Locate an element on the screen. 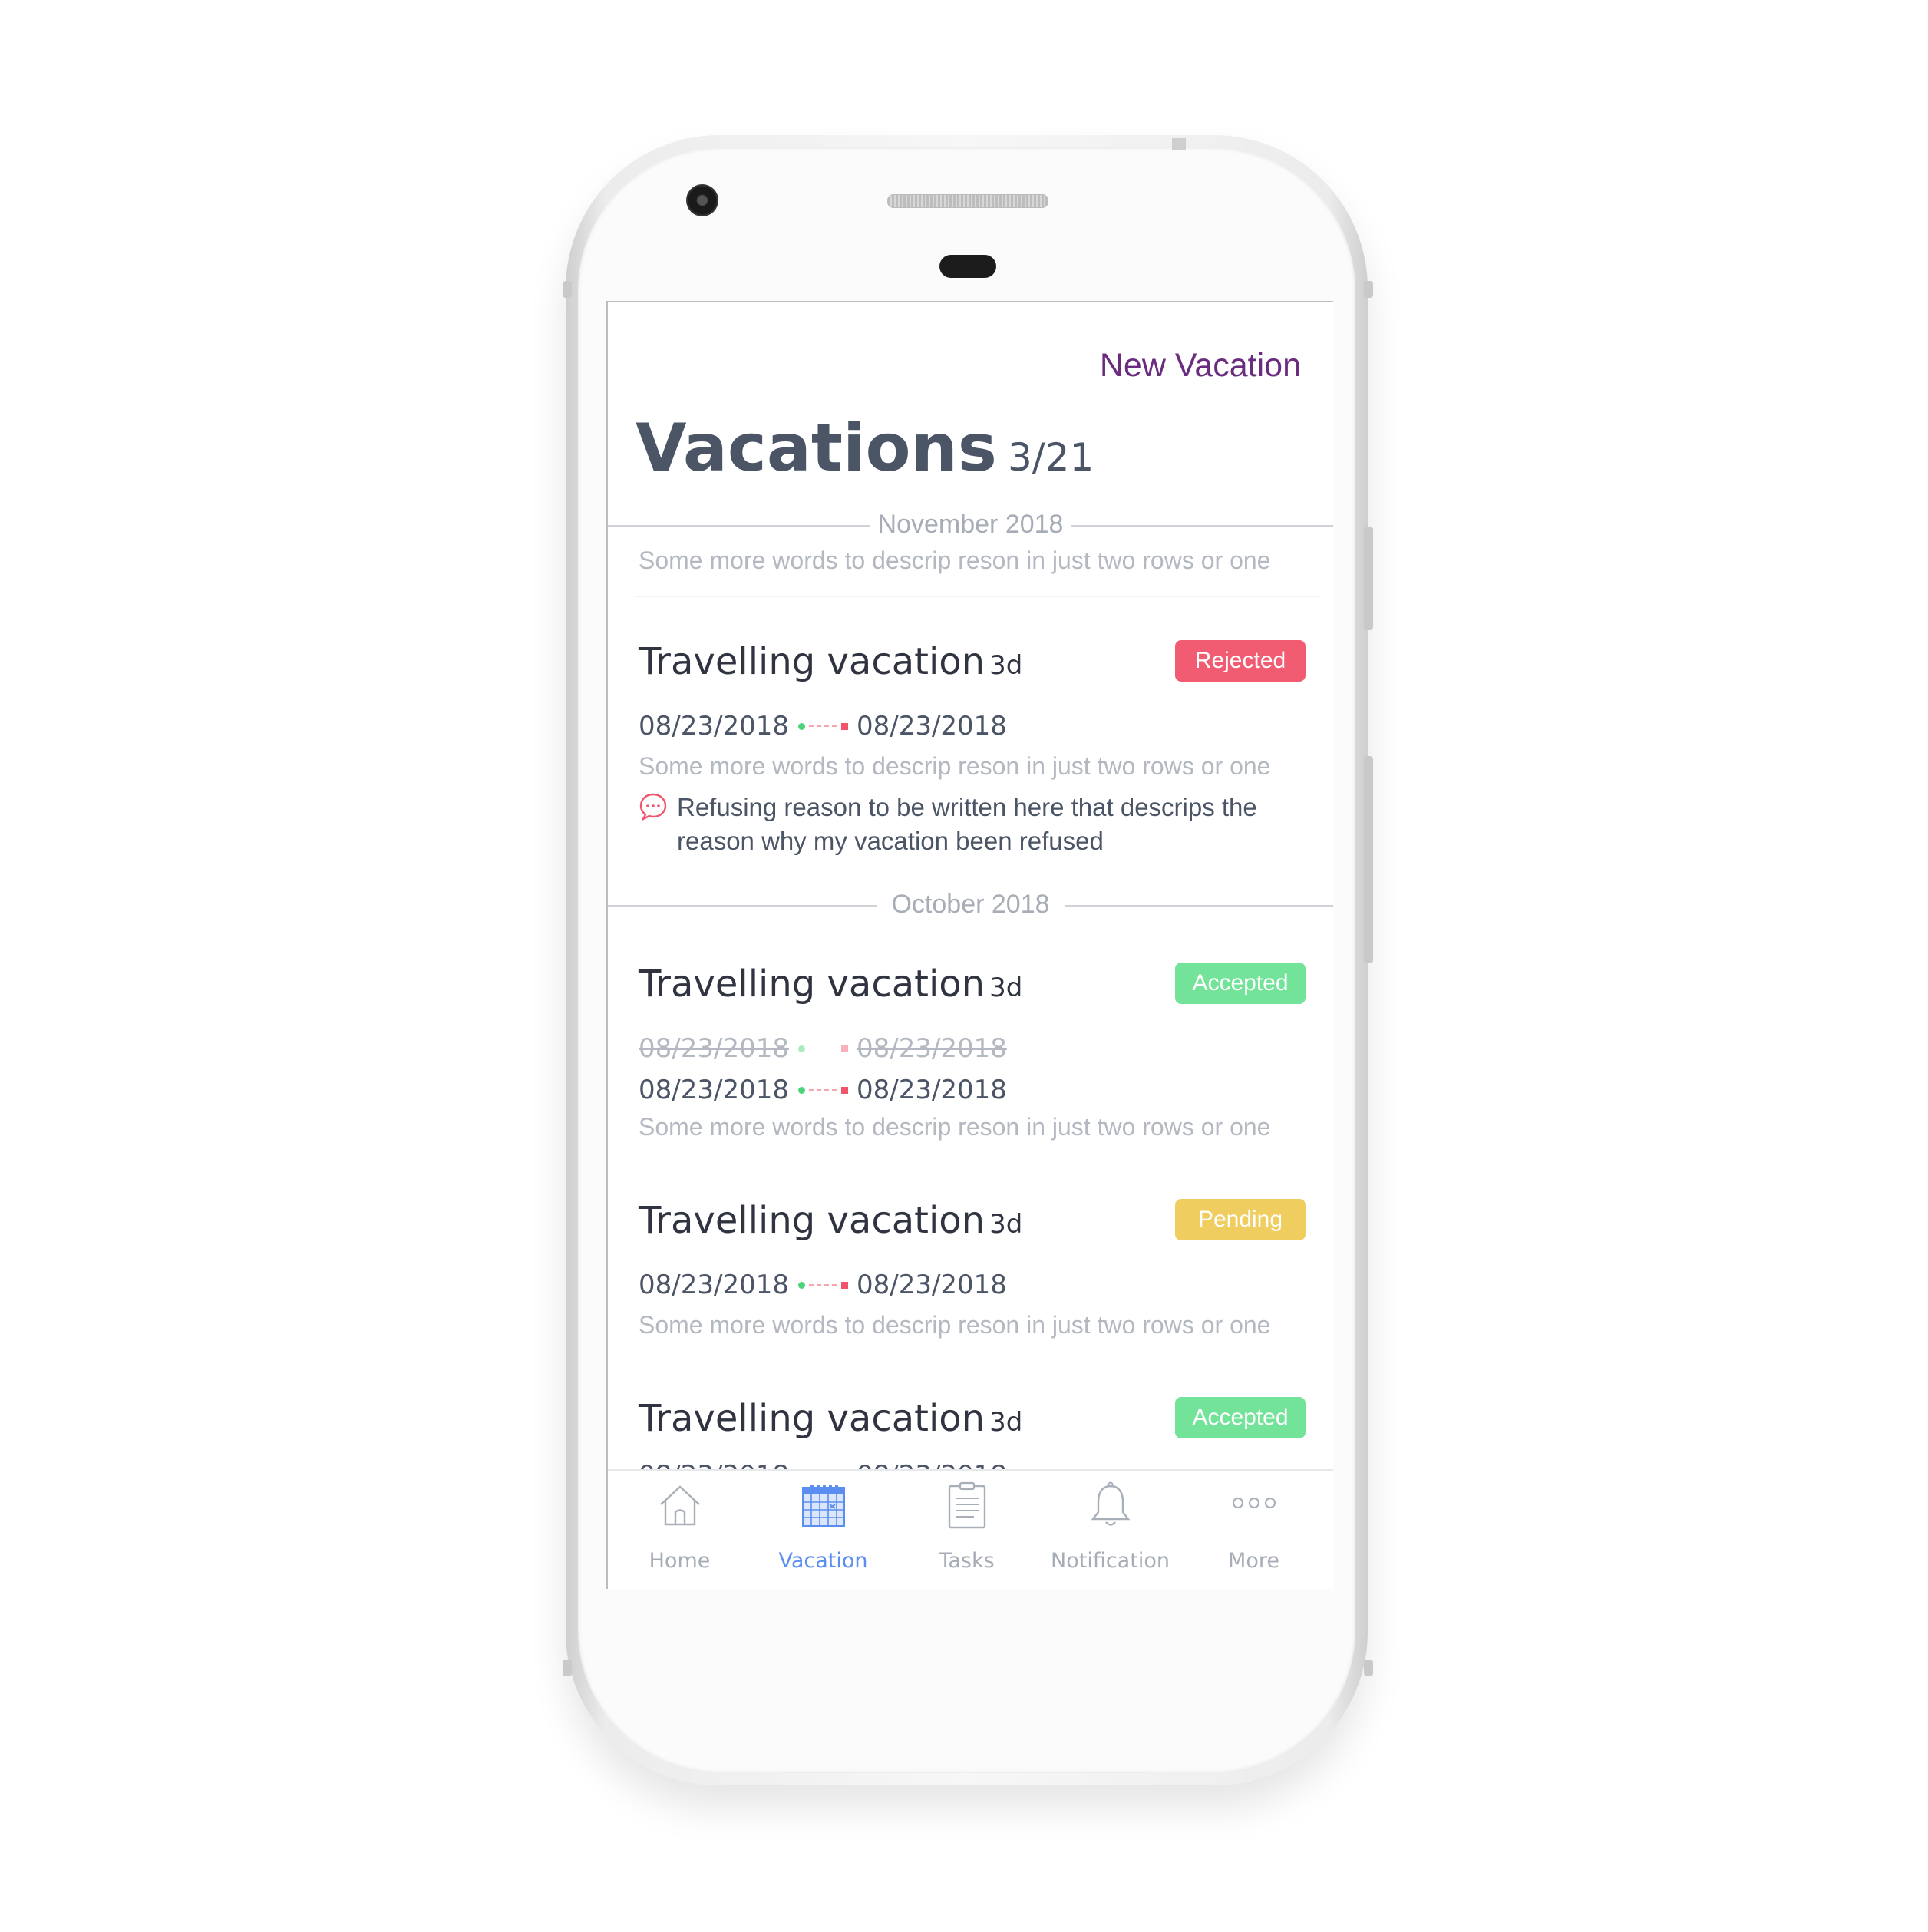 This screenshot has height=1932, width=1928. side-button-left-bottom is located at coordinates (567, 1668).